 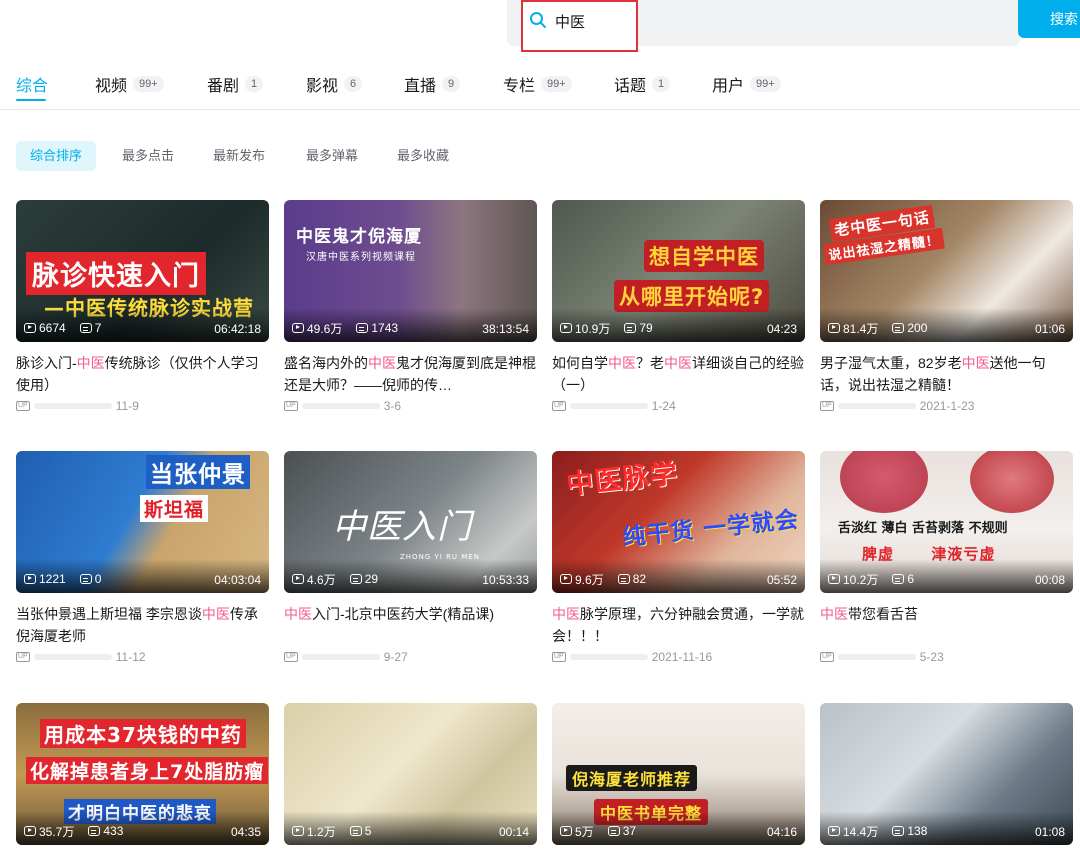 I want to click on tab-label: 综合, so click(x=32, y=86).